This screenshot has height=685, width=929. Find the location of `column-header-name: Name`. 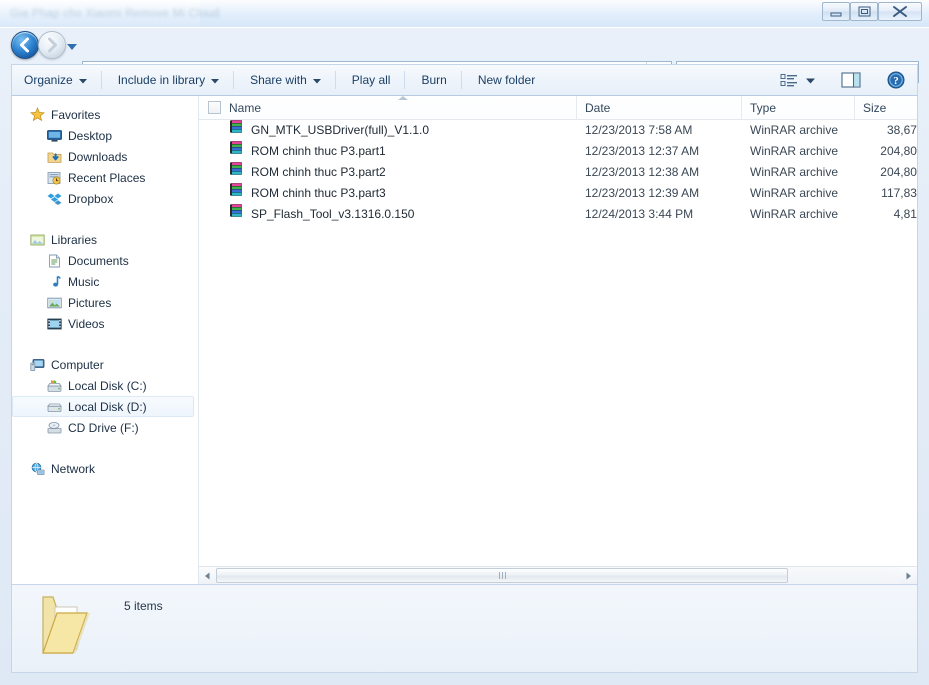

column-header-name: Name is located at coordinates (403, 108).